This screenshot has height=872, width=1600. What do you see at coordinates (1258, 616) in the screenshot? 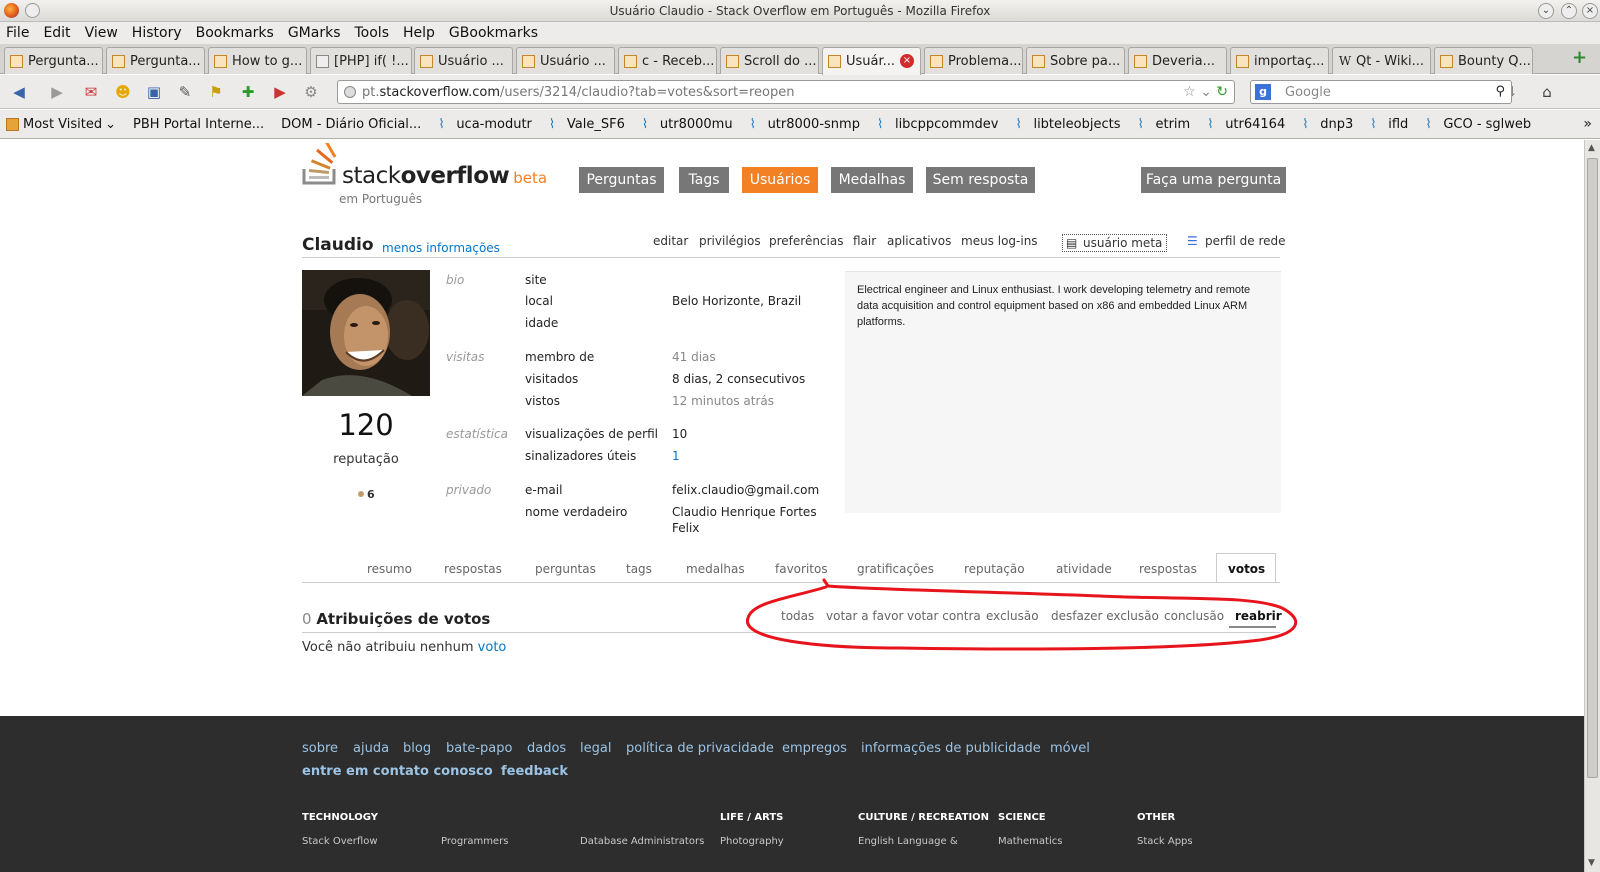
I see `filter-reabrir: reabrir` at bounding box center [1258, 616].